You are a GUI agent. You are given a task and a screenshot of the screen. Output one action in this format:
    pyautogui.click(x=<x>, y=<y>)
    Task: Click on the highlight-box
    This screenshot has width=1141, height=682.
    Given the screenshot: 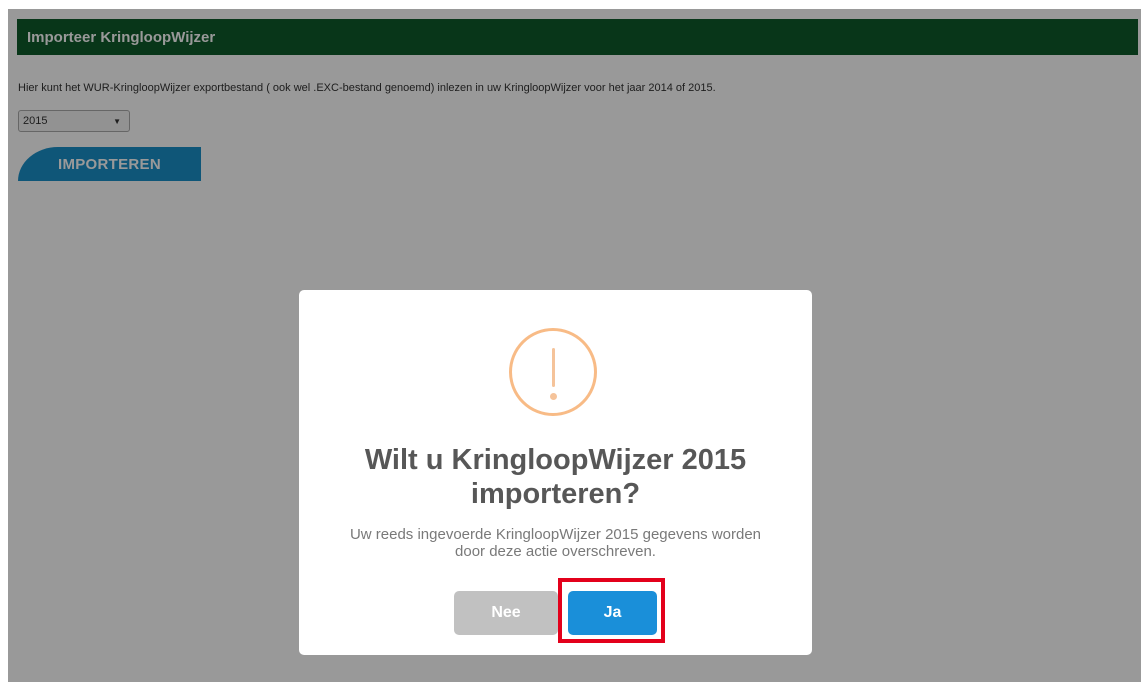 What is the action you would take?
    pyautogui.click(x=611, y=610)
    